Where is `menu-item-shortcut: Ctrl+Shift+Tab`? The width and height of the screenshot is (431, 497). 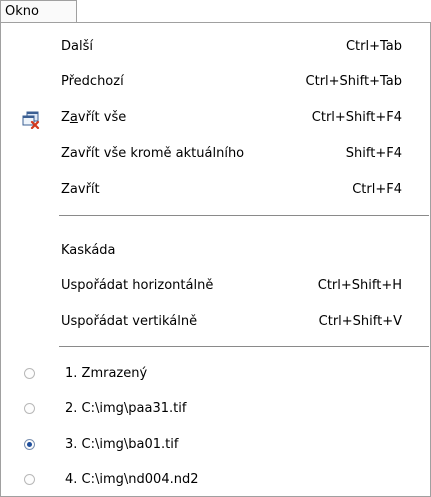
menu-item-shortcut: Ctrl+Shift+Tab is located at coordinates (353, 81).